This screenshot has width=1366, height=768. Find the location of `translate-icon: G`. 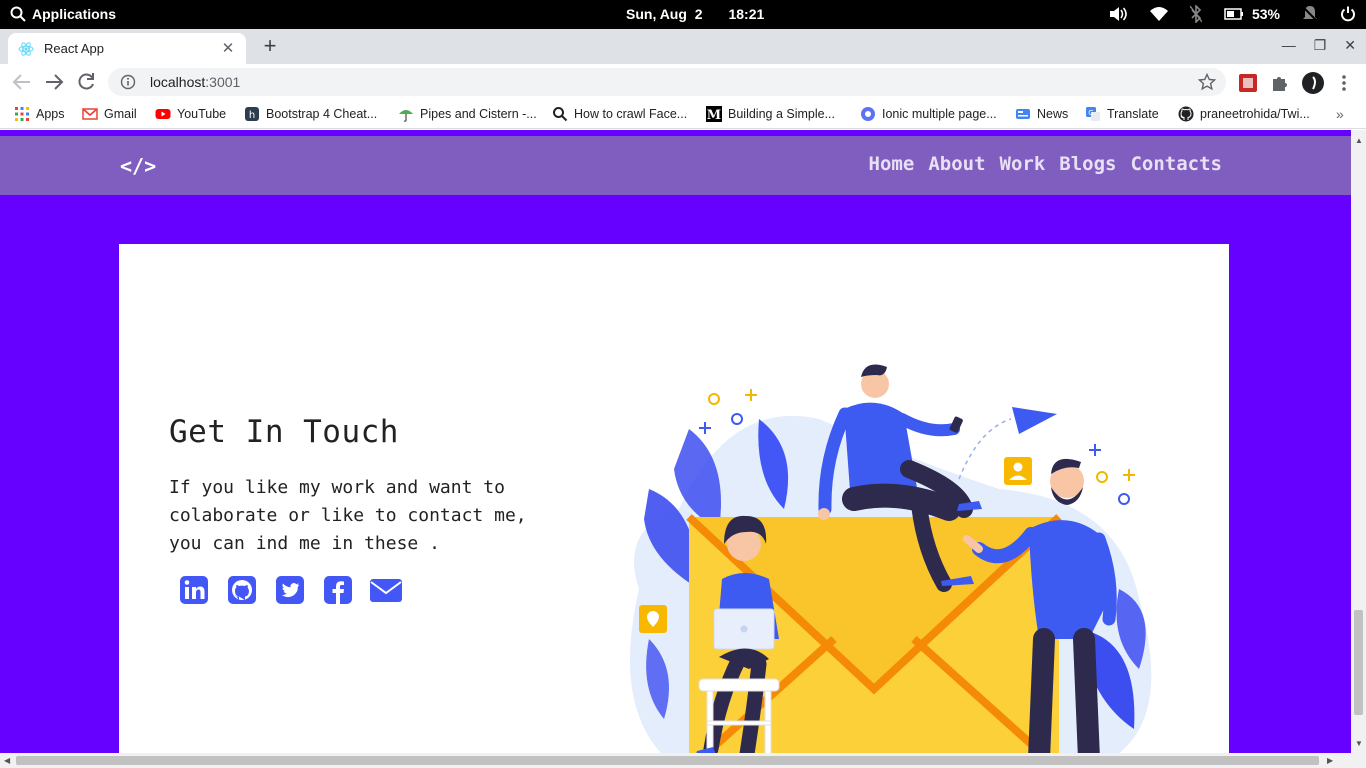

translate-icon: G is located at coordinates (1093, 114).